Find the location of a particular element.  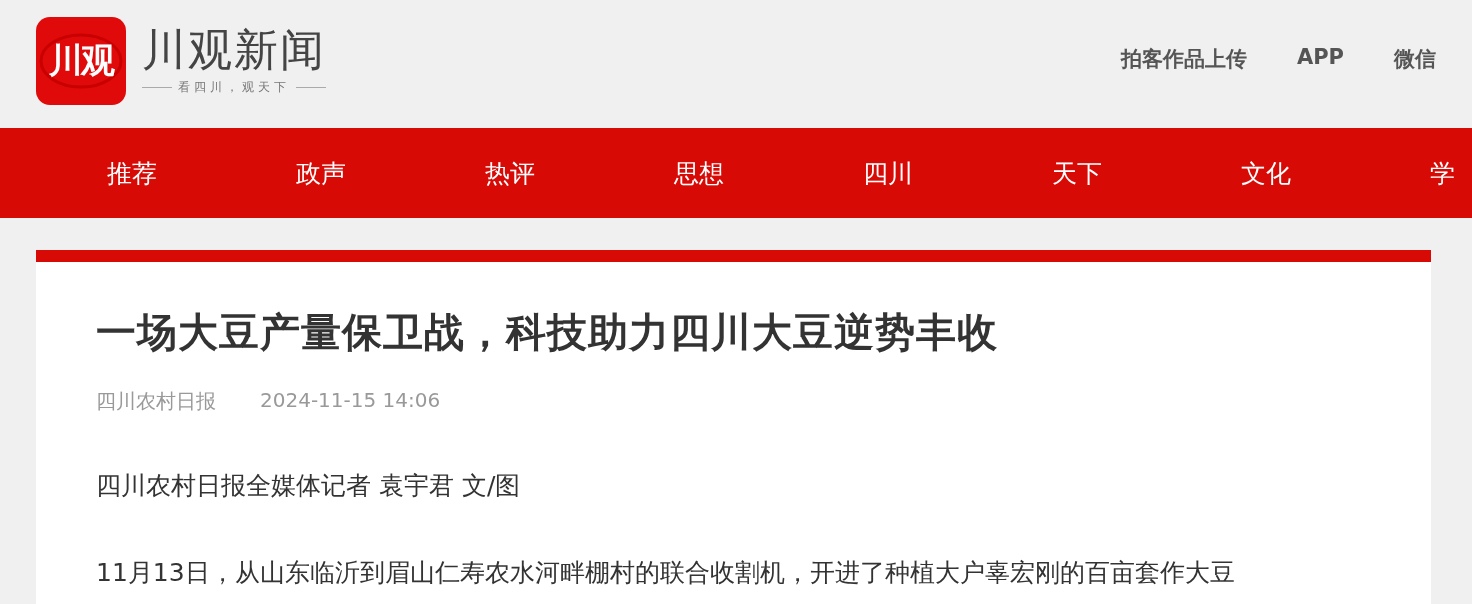

app-logo-icon: 川观 is located at coordinates (81, 61).